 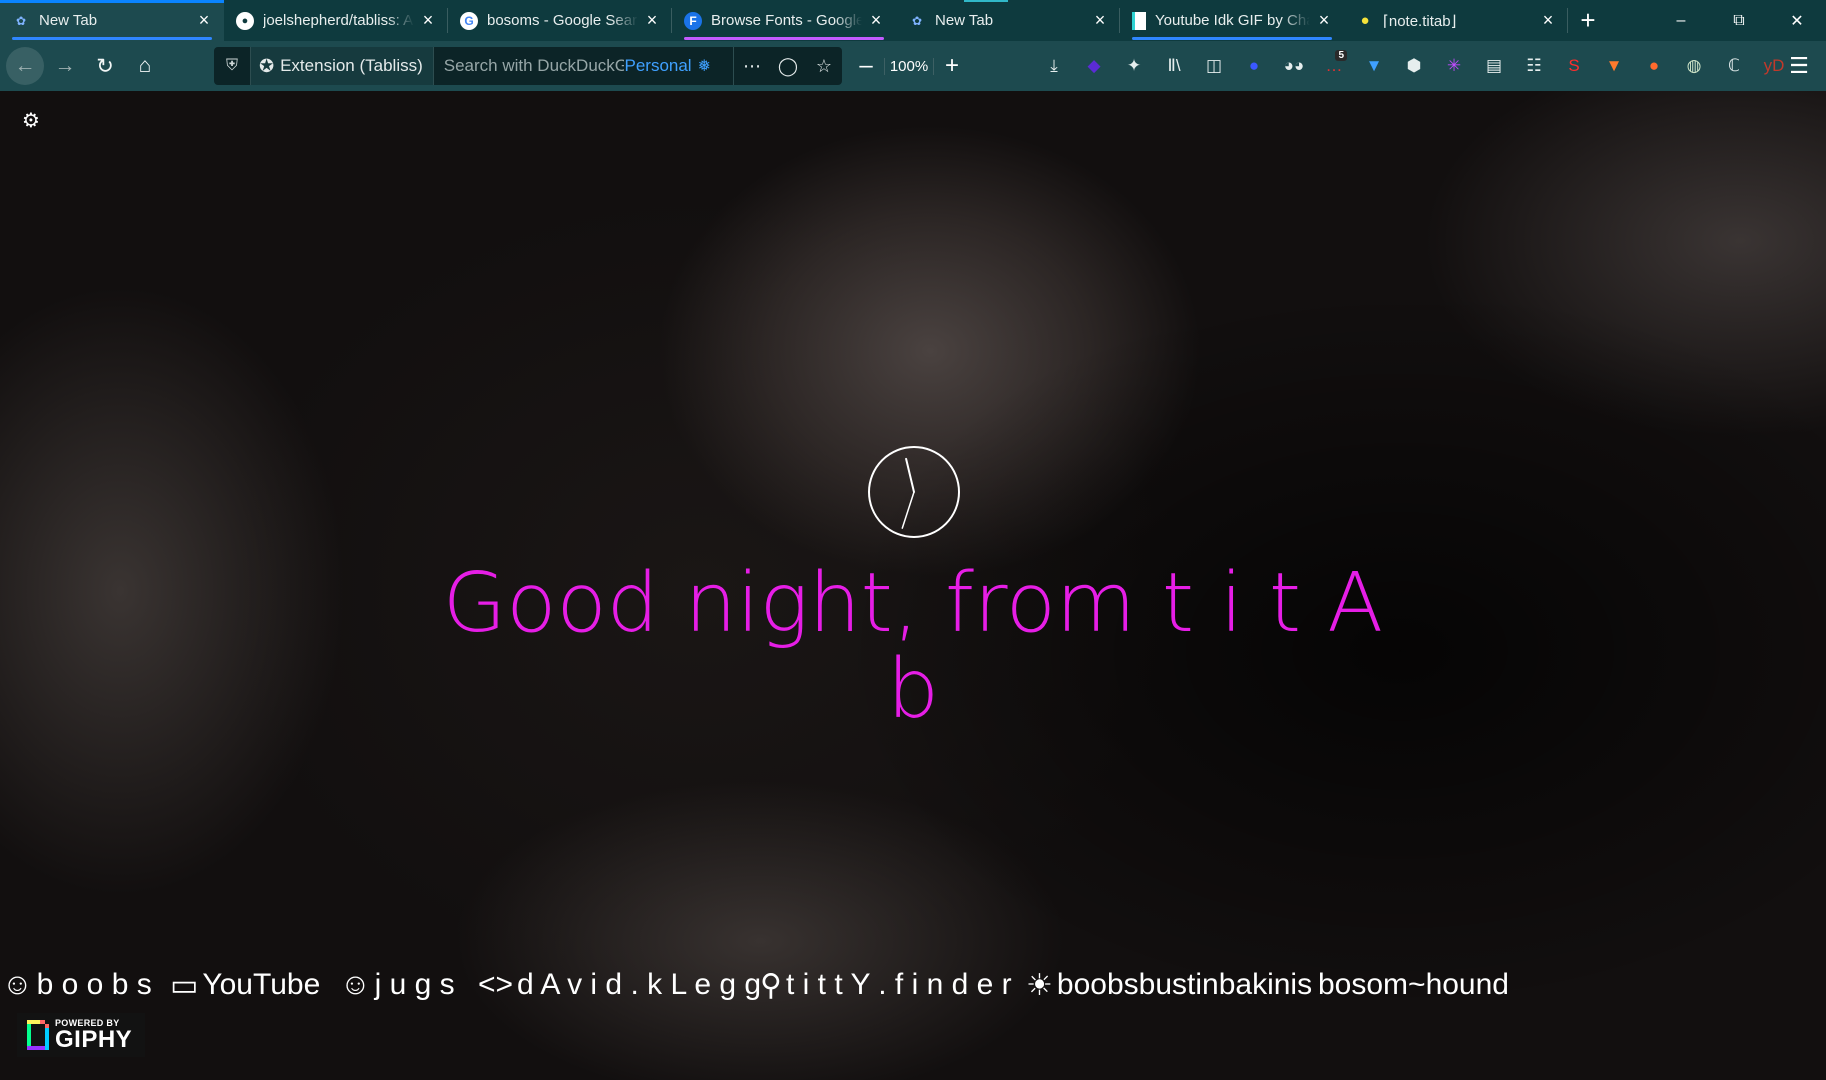 I want to click on tab-new-tab-1: ✿ New Tab ×, so click(x=112, y=20).